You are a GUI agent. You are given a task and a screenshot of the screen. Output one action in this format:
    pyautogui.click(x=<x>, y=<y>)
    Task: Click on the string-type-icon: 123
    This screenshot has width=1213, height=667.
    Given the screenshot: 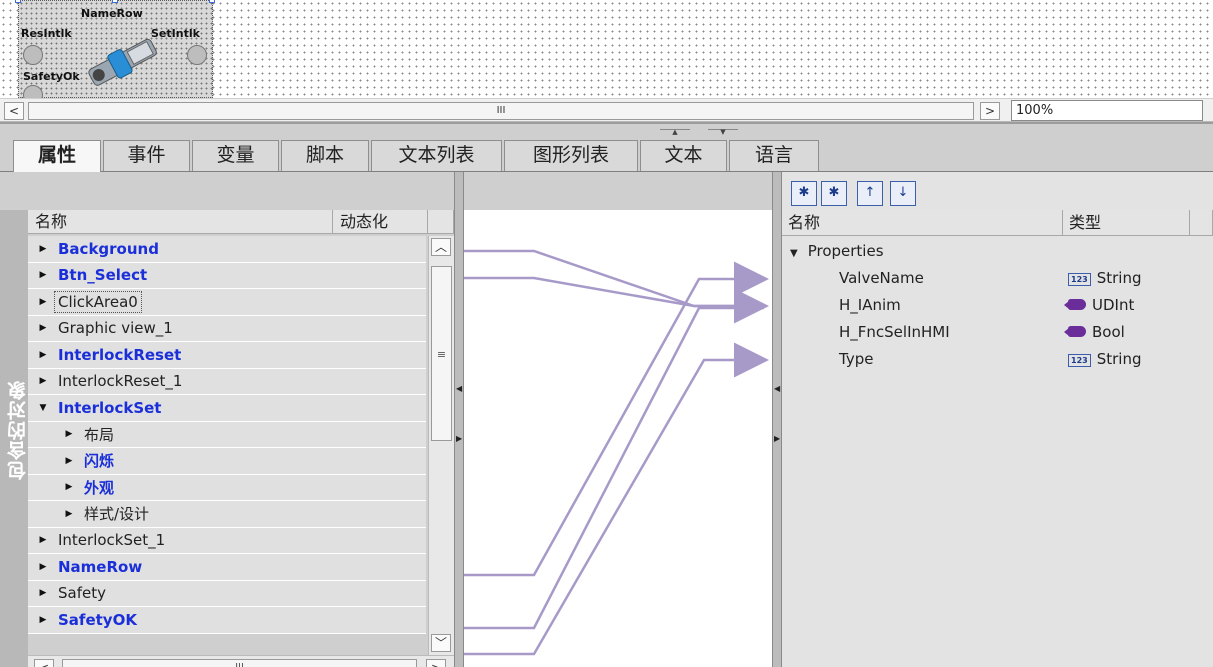 What is the action you would take?
    pyautogui.click(x=1079, y=360)
    